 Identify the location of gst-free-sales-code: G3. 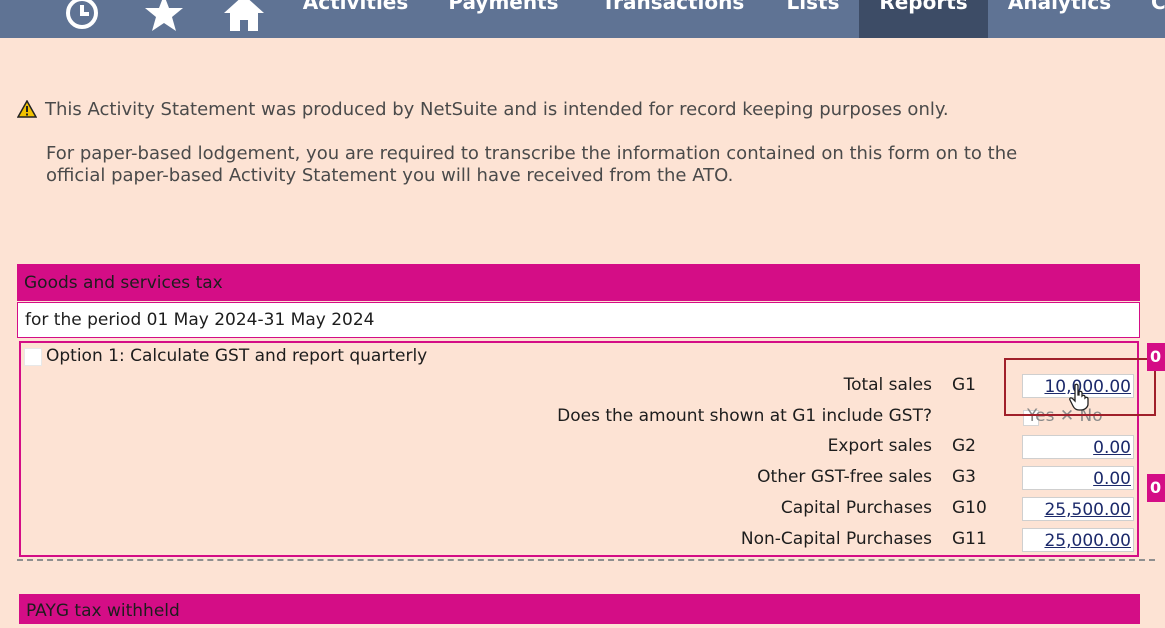
(964, 477).